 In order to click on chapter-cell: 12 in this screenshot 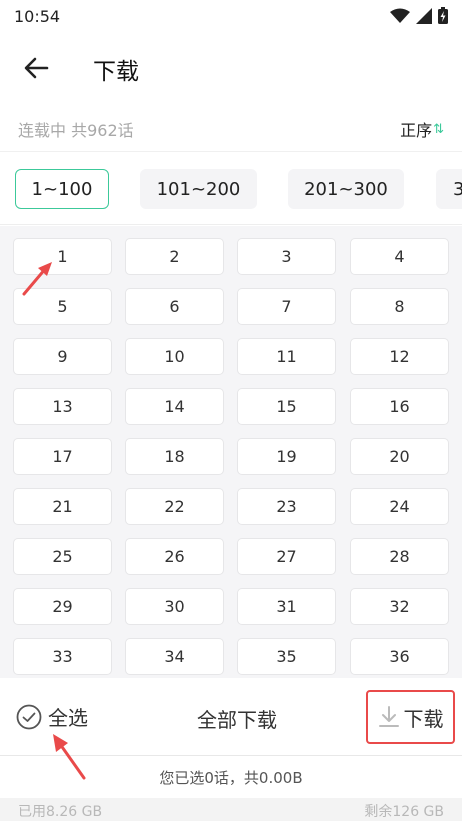, I will do `click(399, 356)`.